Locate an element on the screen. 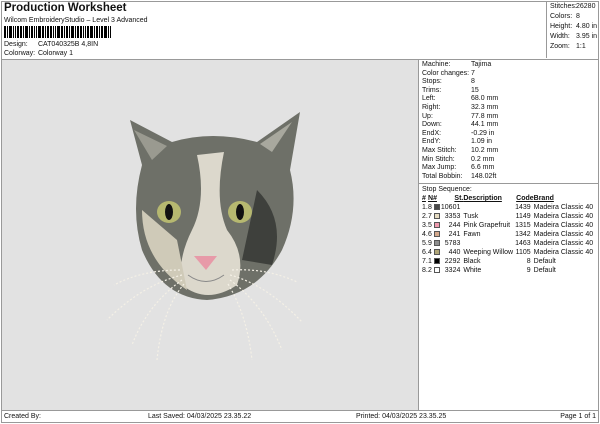  col-code: Code is located at coordinates (525, 199).